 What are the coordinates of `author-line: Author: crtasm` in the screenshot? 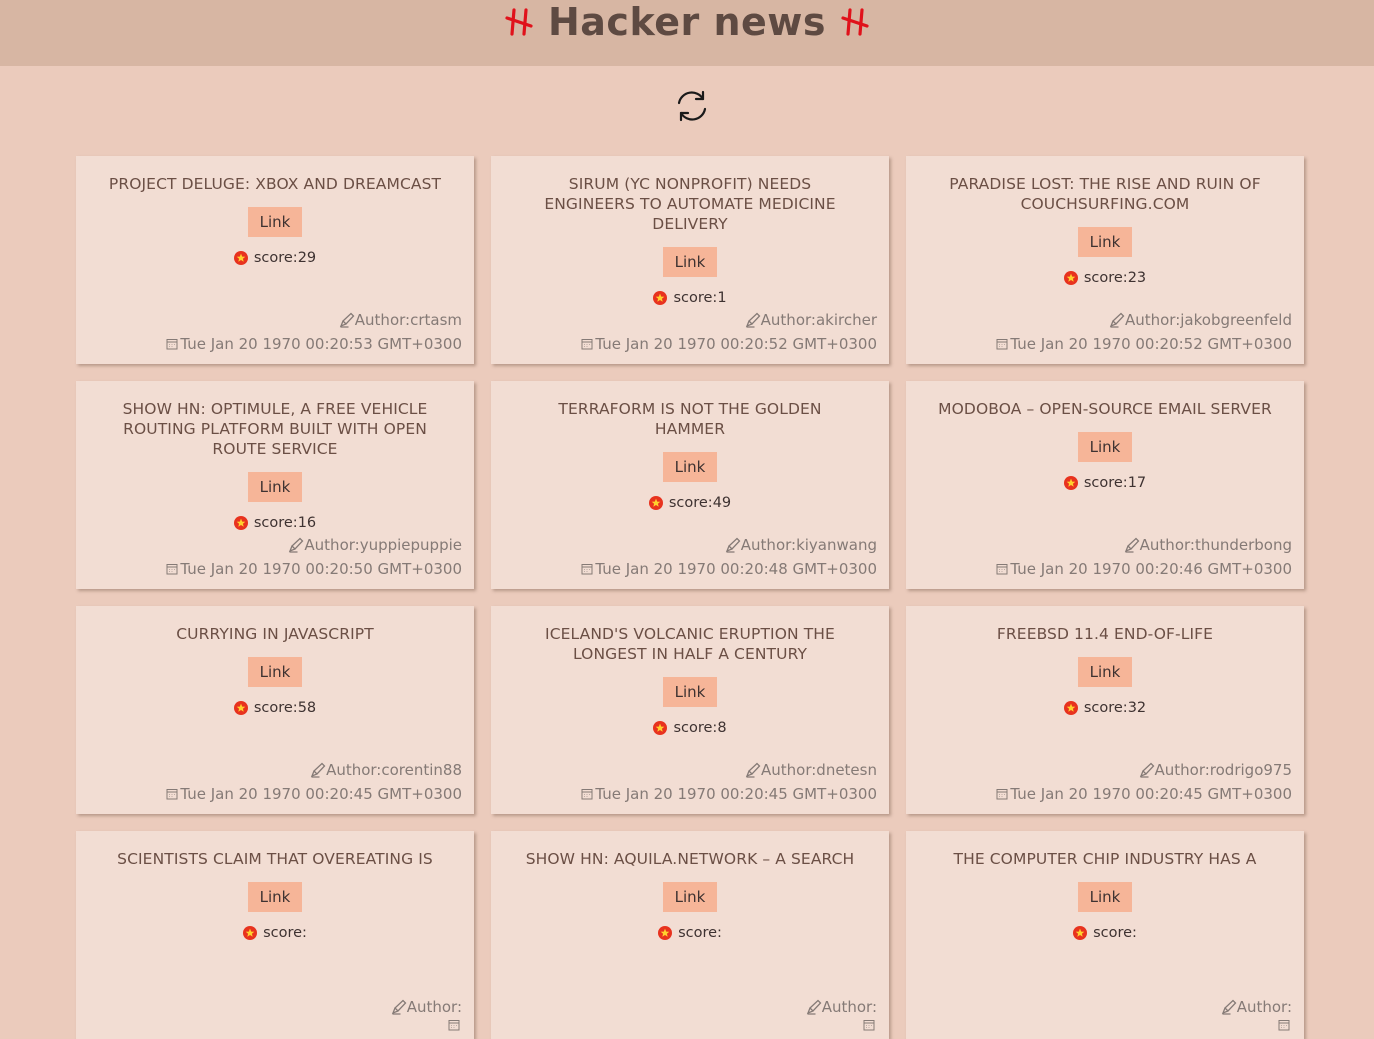 It's located at (314, 320).